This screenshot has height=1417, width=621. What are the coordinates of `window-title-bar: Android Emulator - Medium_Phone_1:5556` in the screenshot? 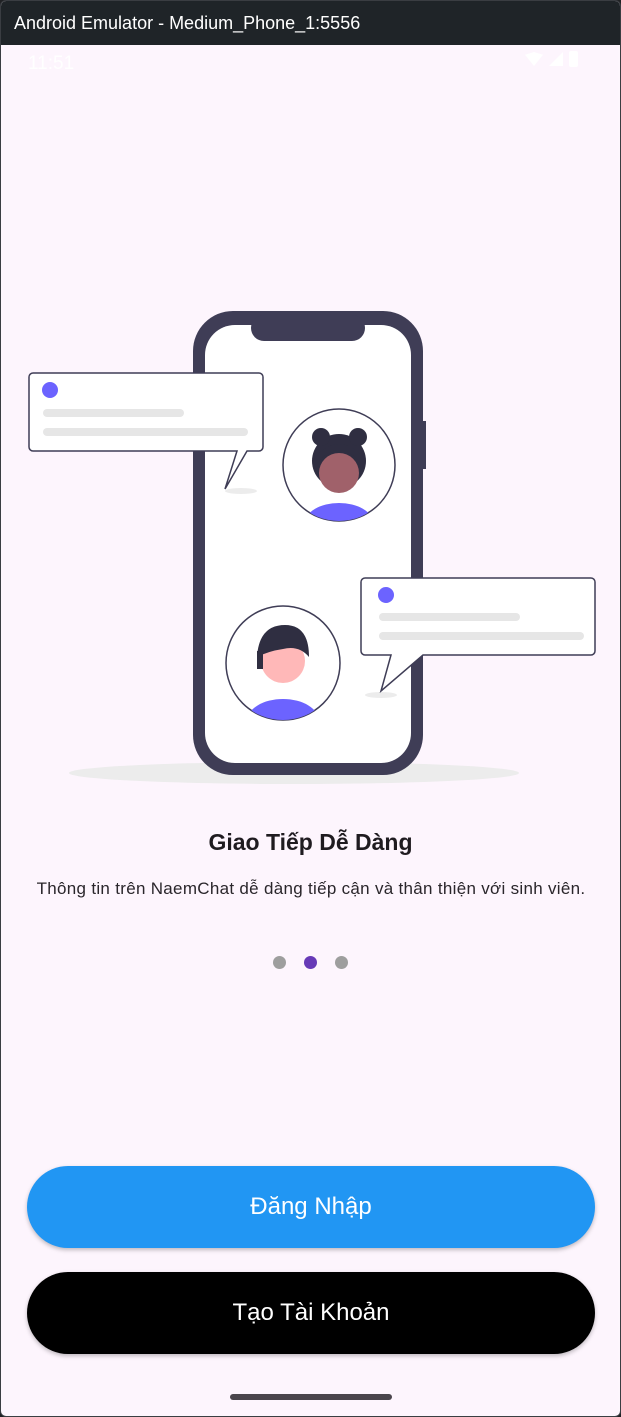 It's located at (310, 23).